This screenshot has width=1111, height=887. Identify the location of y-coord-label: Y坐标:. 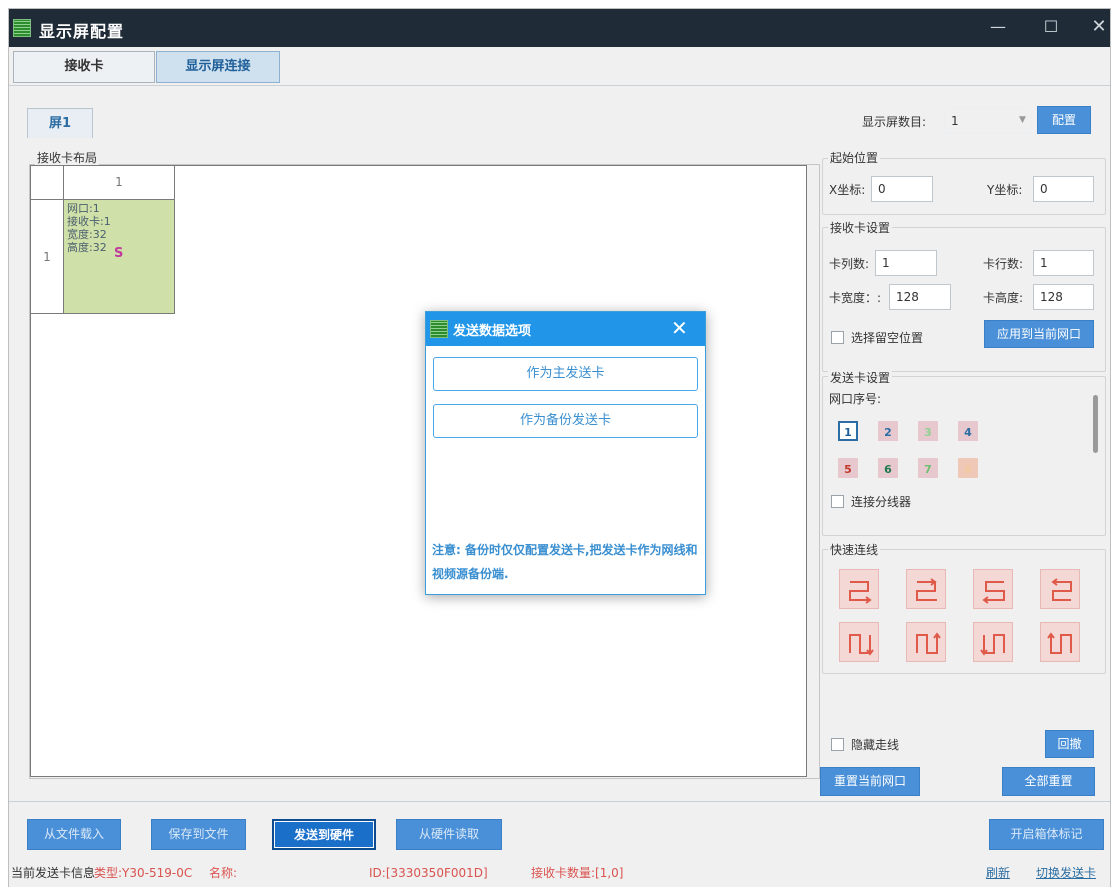
(1005, 190).